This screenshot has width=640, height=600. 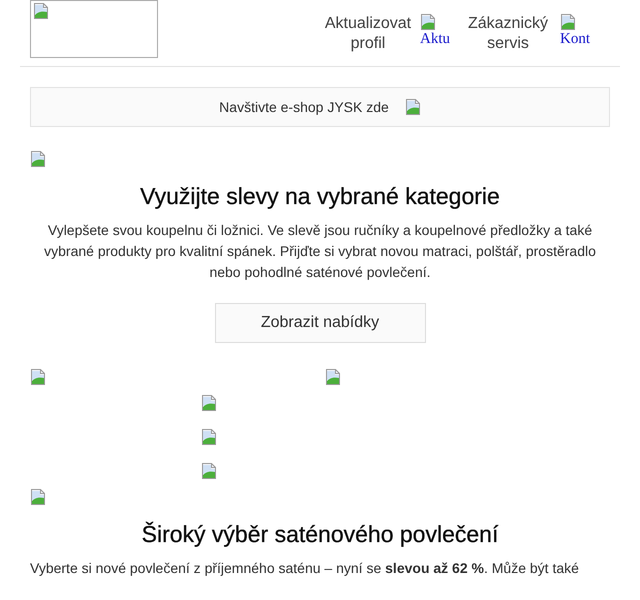 What do you see at coordinates (320, 251) in the screenshot?
I see `section-text: Vylepšete svou koupelnu či ložnici. Ve slevě jsou ručníky a koupelnové předložky a také vybrané produkty pro kvalitní spánek. Přijďte si vybrat novou matraci, polštář, prostěradlo nebo pohodlné saténové povlečení.` at bounding box center [320, 251].